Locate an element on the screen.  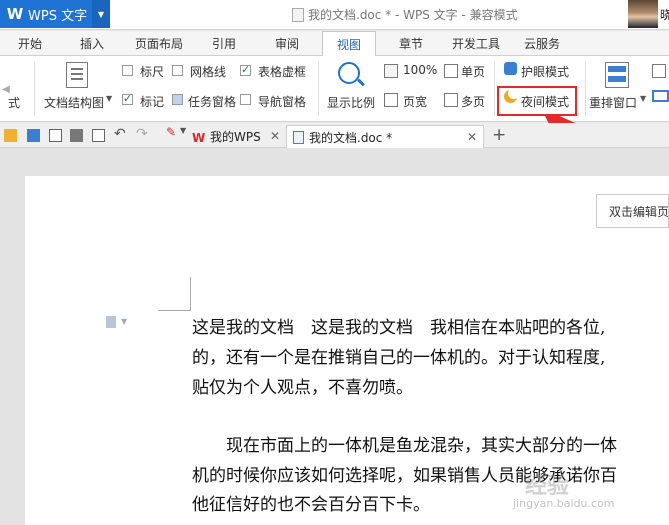
gridlines-checkbox is located at coordinates (177, 70).